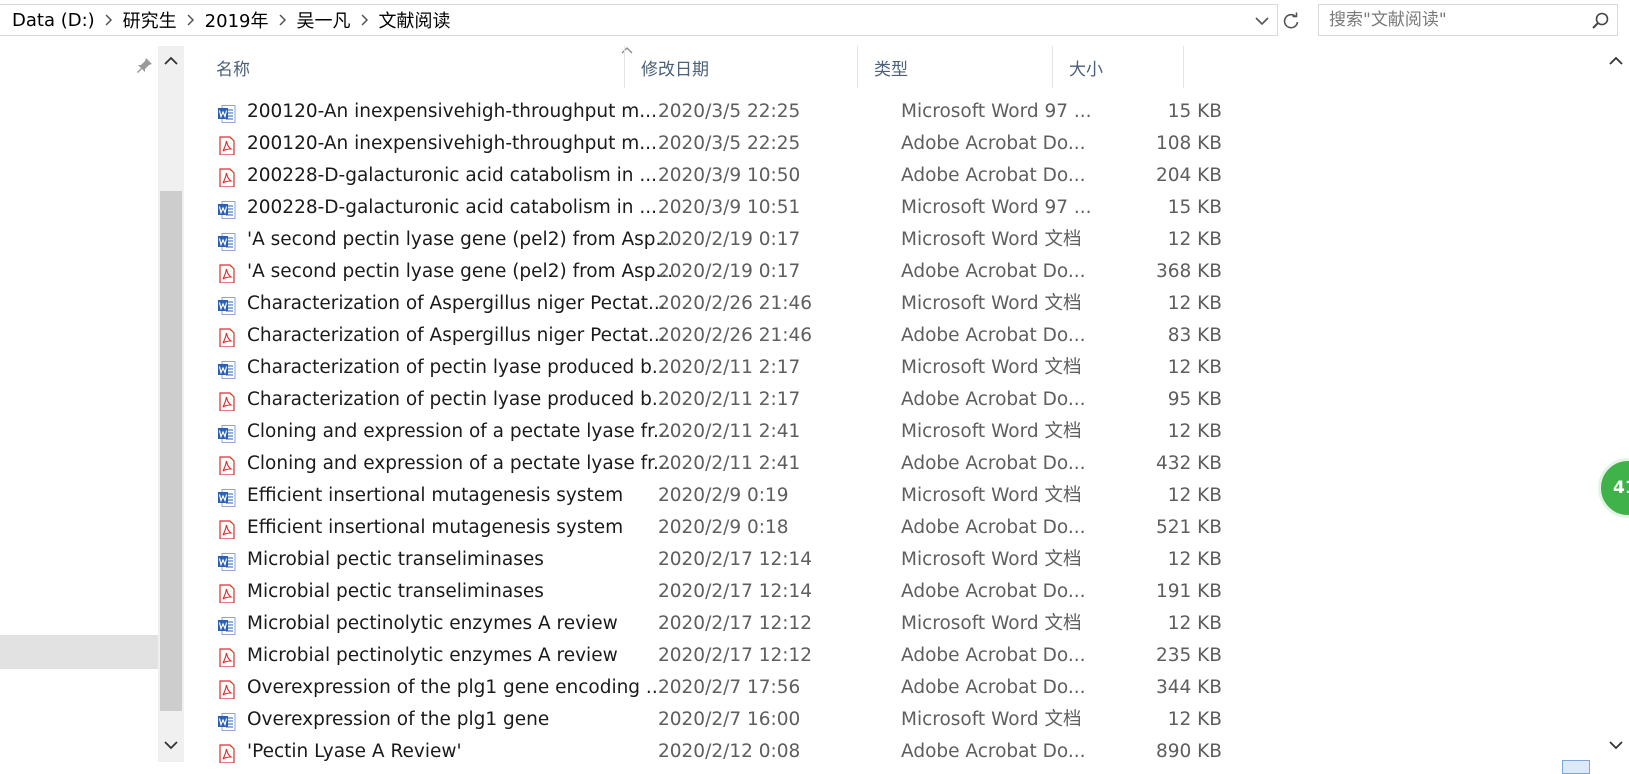 Image resolution: width=1629 pixels, height=774 pixels. What do you see at coordinates (414, 20) in the screenshot?
I see `breadcrumb-item: 文献阅读` at bounding box center [414, 20].